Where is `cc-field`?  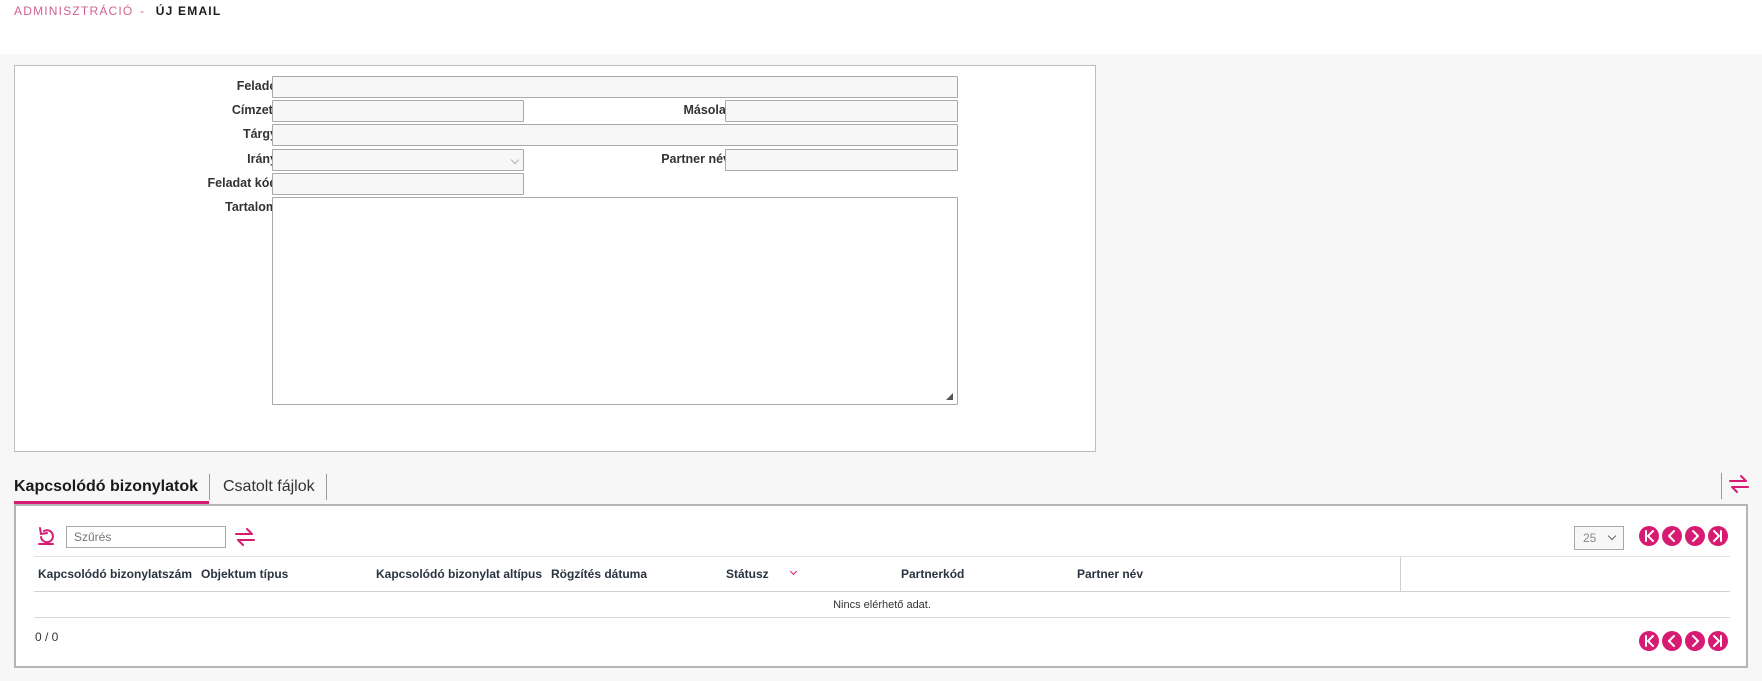
cc-field is located at coordinates (841, 111).